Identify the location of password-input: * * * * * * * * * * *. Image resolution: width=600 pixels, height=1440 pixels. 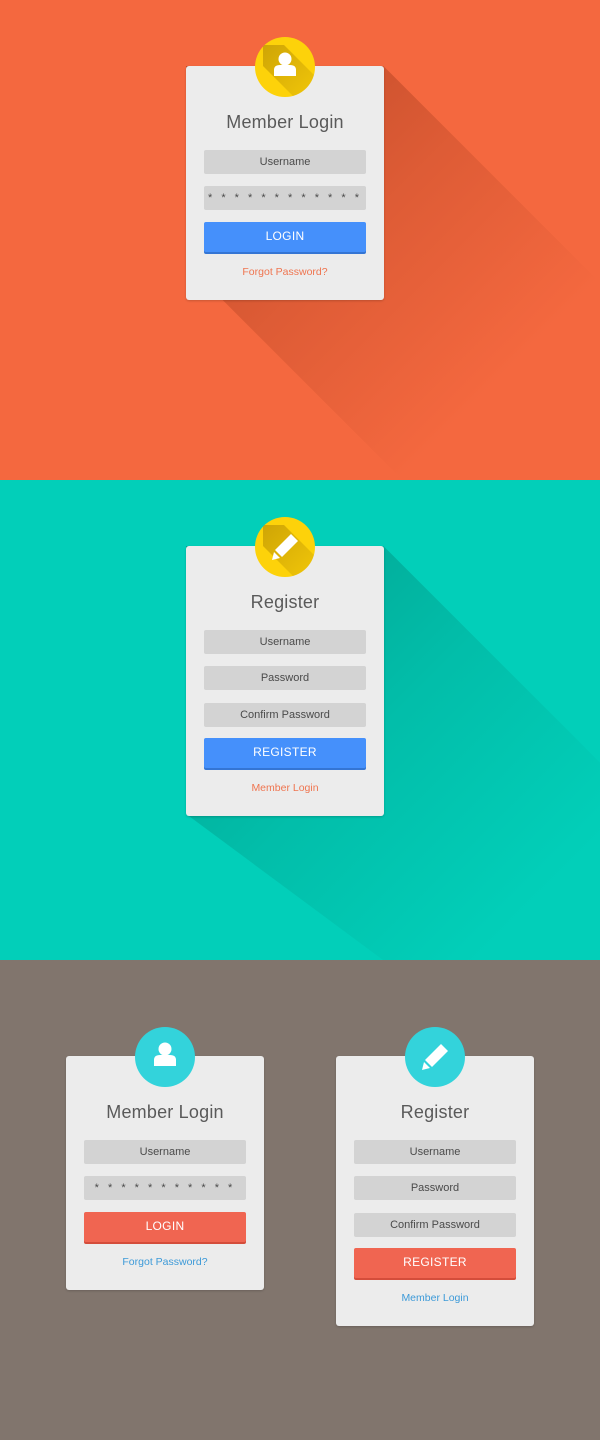
(165, 1188).